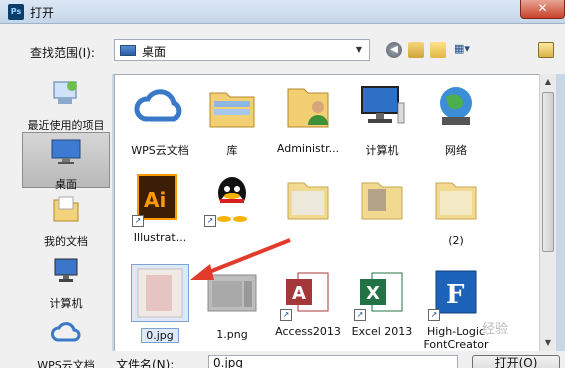 The width and height of the screenshot is (565, 368). What do you see at coordinates (308, 108) in the screenshot?
I see `user-folder-icon` at bounding box center [308, 108].